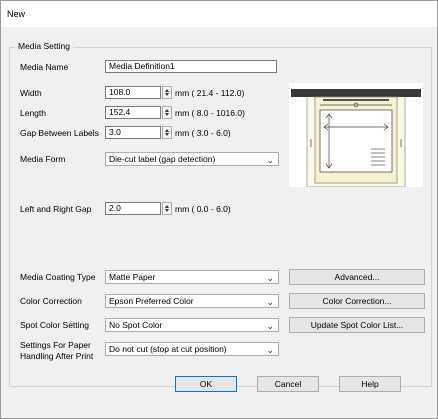  Describe the element at coordinates (33, 113) in the screenshot. I see `length-label: Length` at that location.